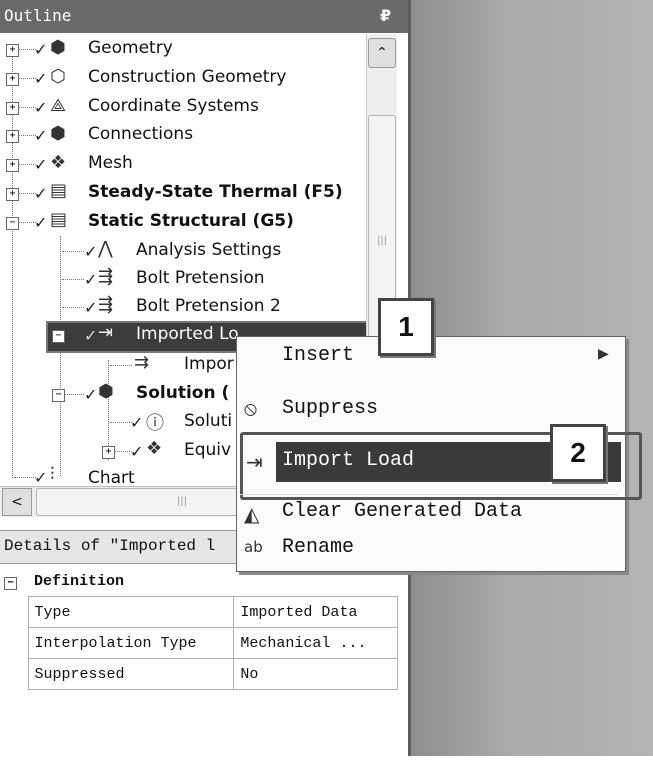  I want to click on tree-item-construction-geometry: + ✓ ⬡ Construction Geometry, so click(183, 78).